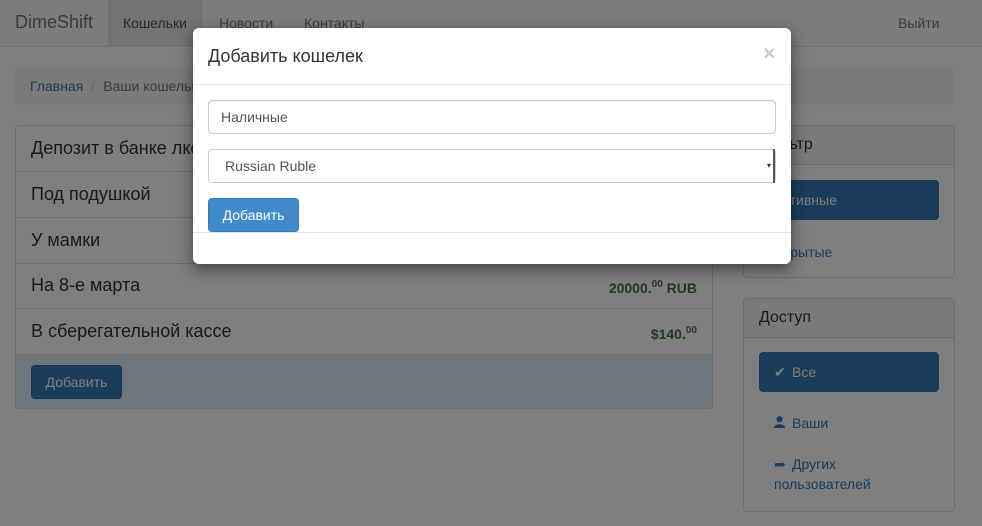 This screenshot has width=982, height=526. I want to click on wallet-name-input, so click(492, 117).